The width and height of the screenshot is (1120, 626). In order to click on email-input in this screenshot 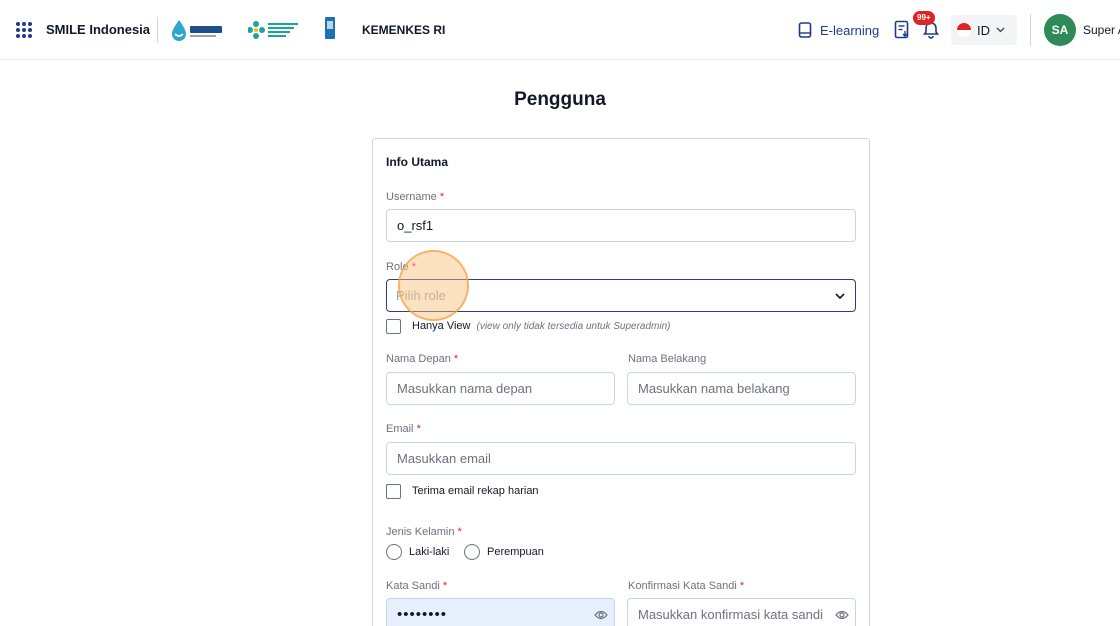, I will do `click(621, 458)`.